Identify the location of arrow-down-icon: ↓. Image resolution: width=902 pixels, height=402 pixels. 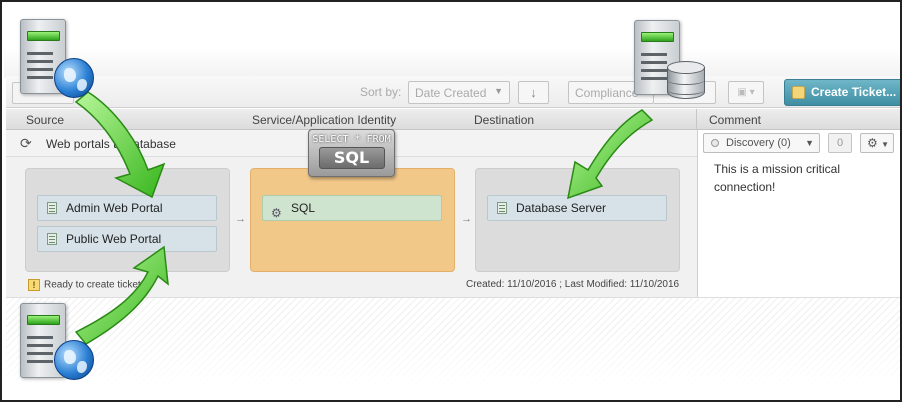
(533, 92).